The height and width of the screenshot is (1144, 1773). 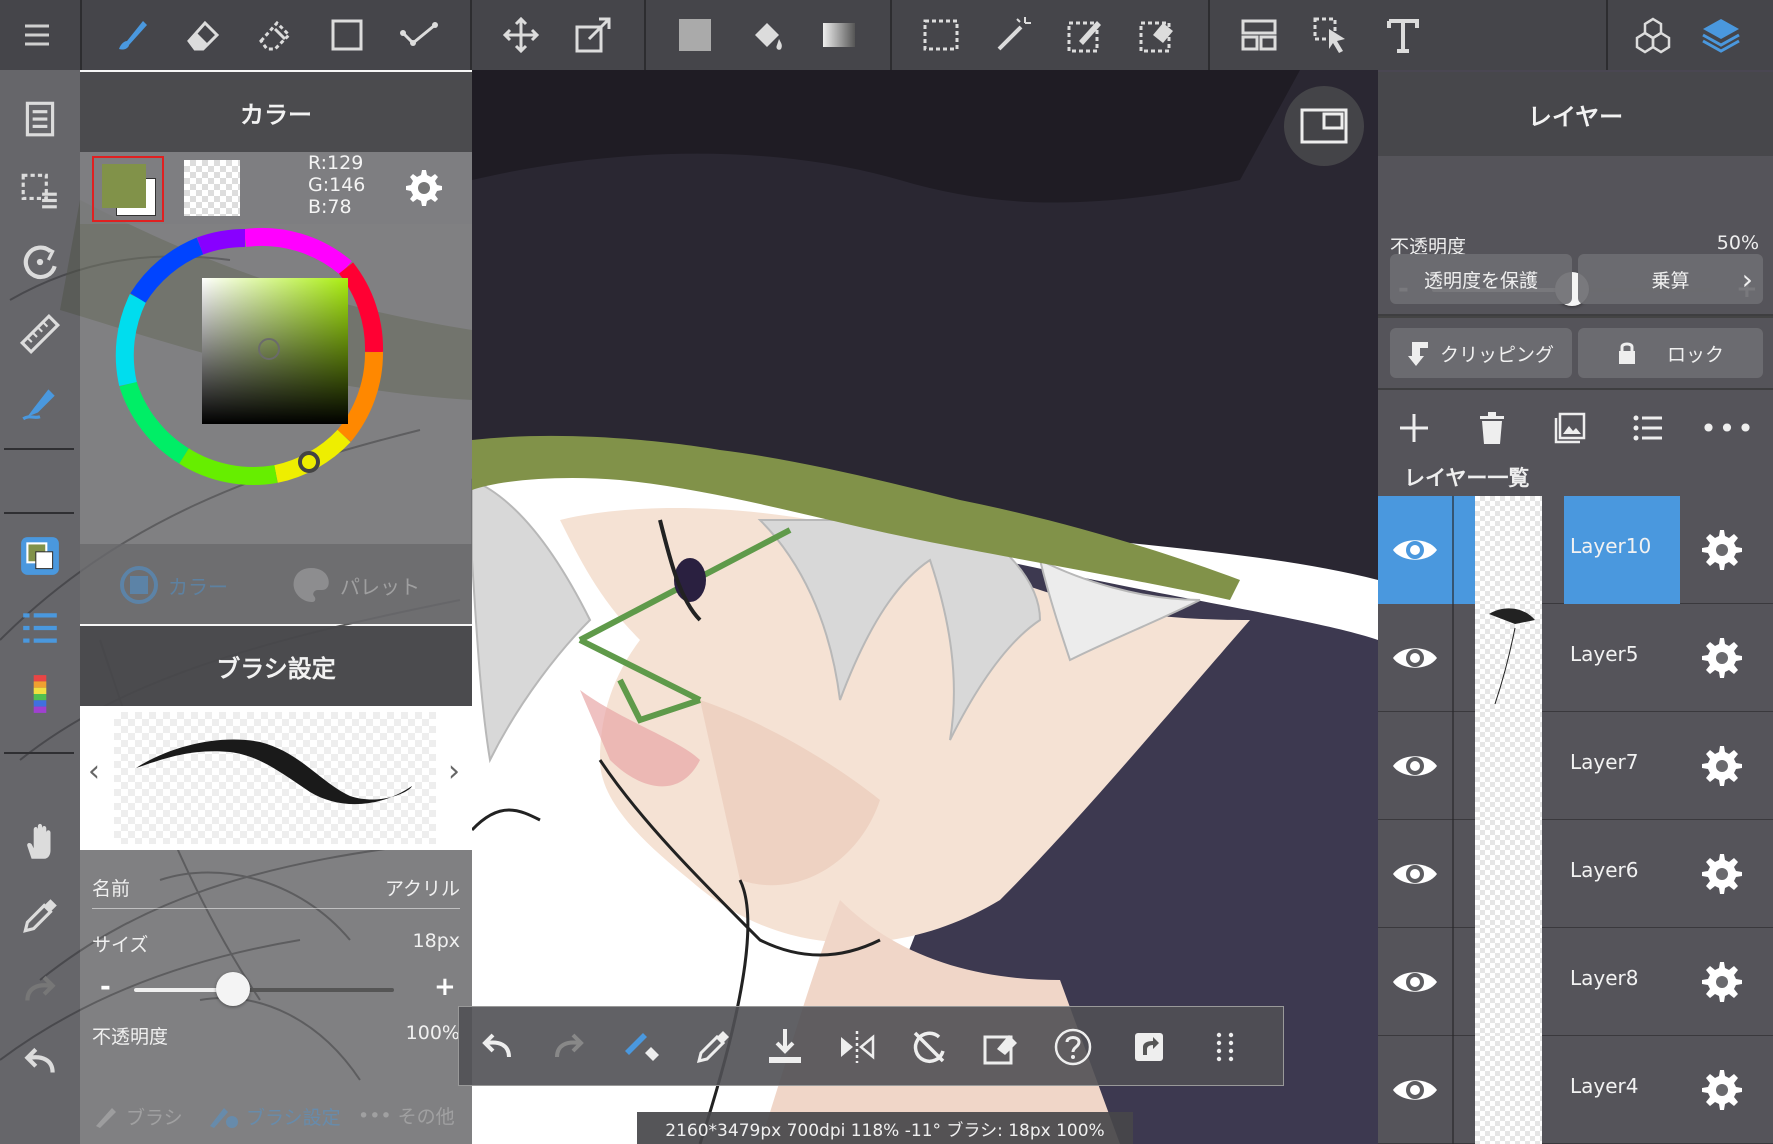 I want to click on selection-list-icon, so click(x=40, y=190).